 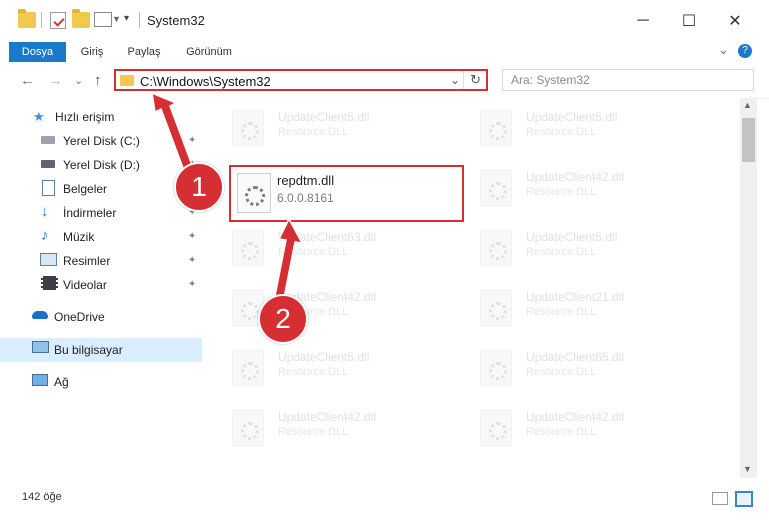 What do you see at coordinates (289, 258) in the screenshot?
I see `arrow-2-icon` at bounding box center [289, 258].